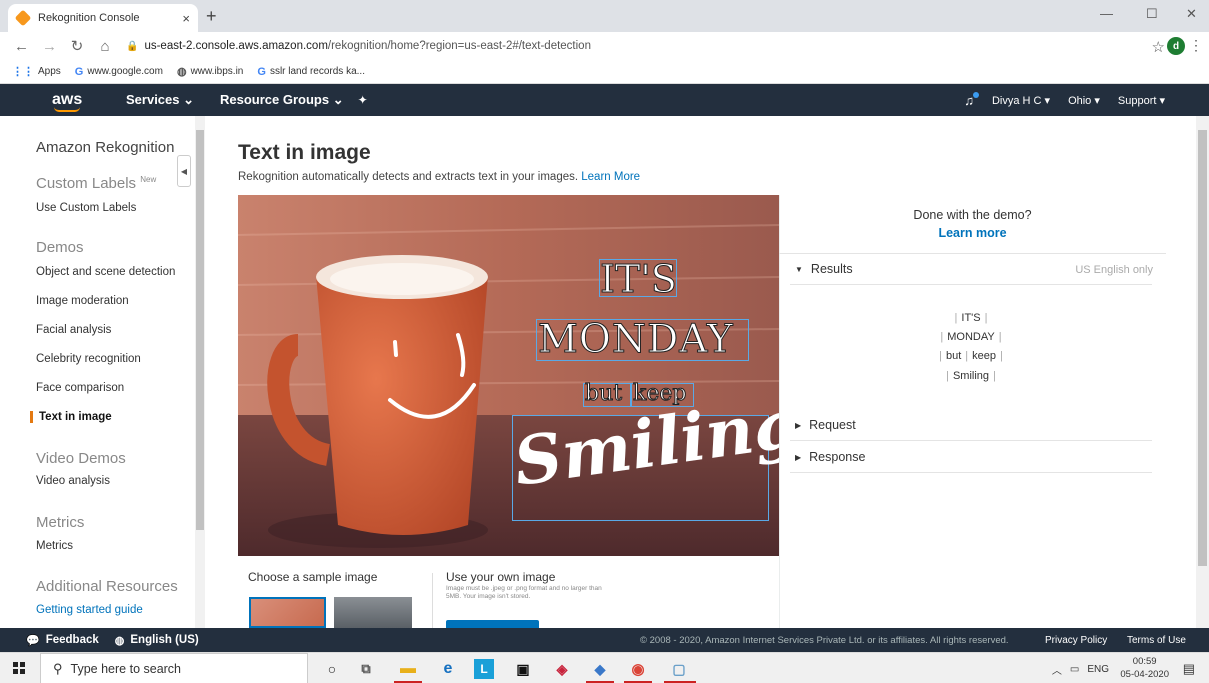  What do you see at coordinates (73, 481) in the screenshot?
I see `sidebar-item-video-analysis: Video analysis` at bounding box center [73, 481].